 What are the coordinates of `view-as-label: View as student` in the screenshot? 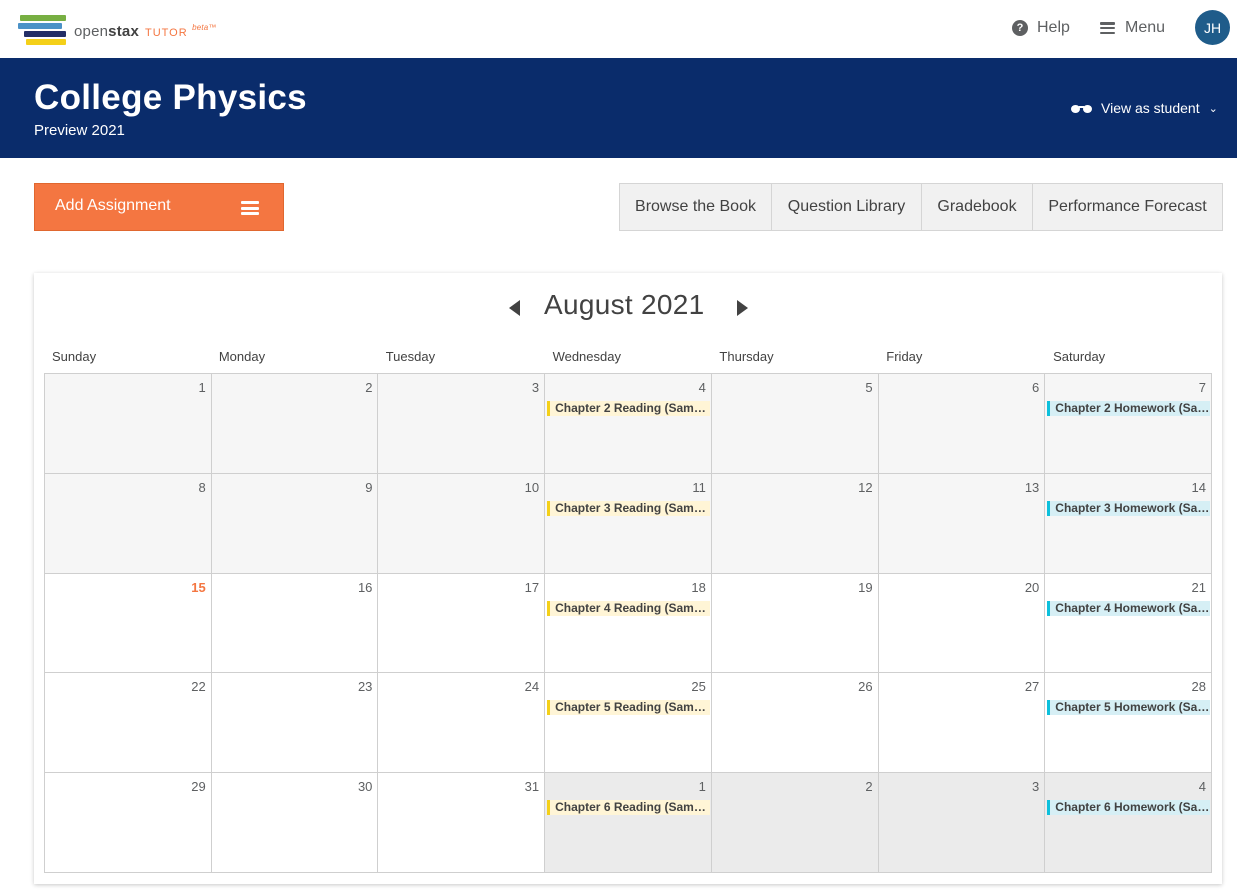 It's located at (1150, 108).